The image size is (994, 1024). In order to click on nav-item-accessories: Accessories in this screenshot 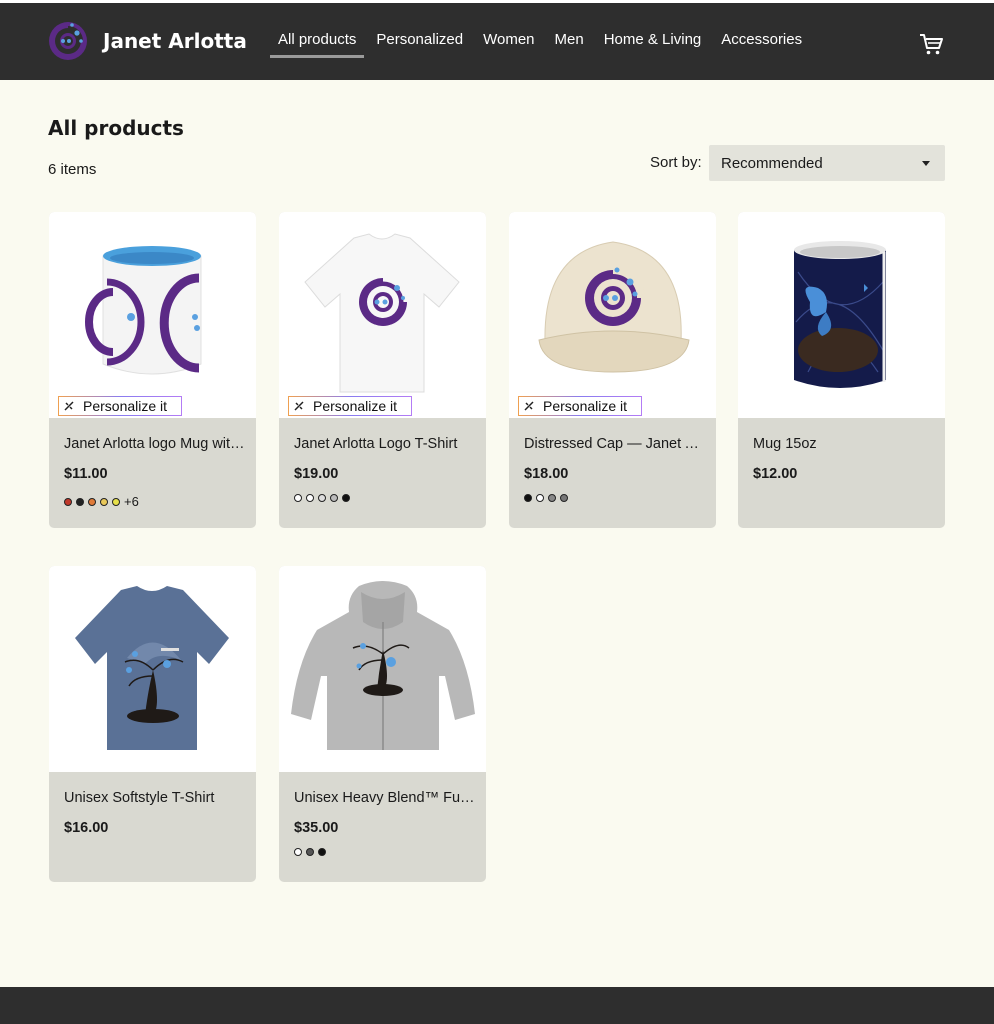, I will do `click(761, 41)`.